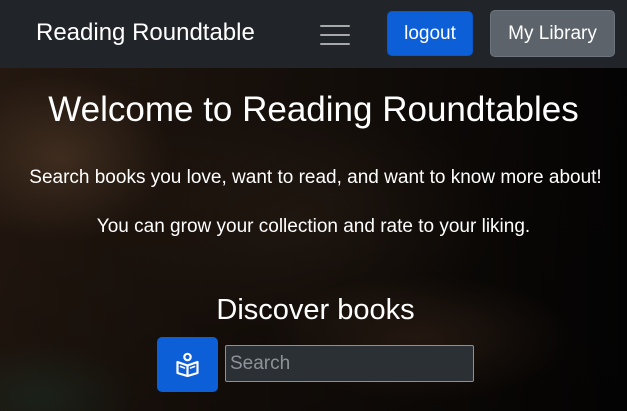 This screenshot has width=627, height=411. I want to click on book-reader-icon, so click(187, 364).